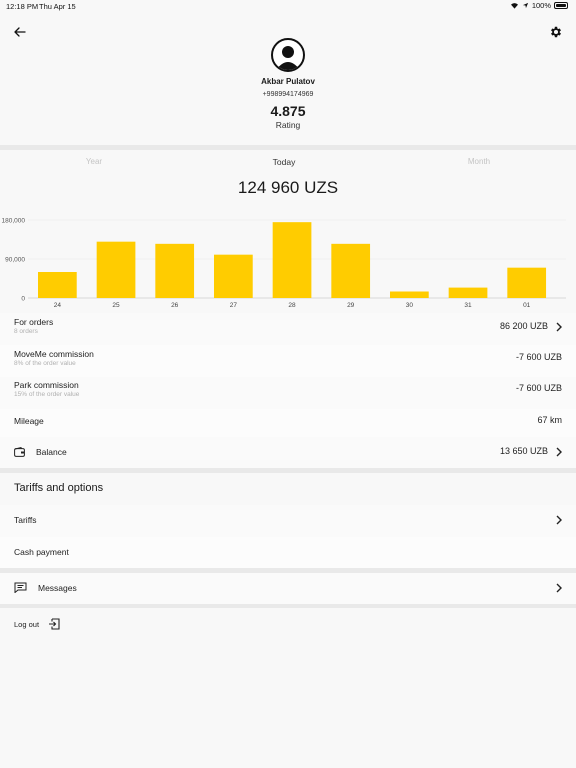  I want to click on cash-payment-row: Cash payment, so click(288, 552).